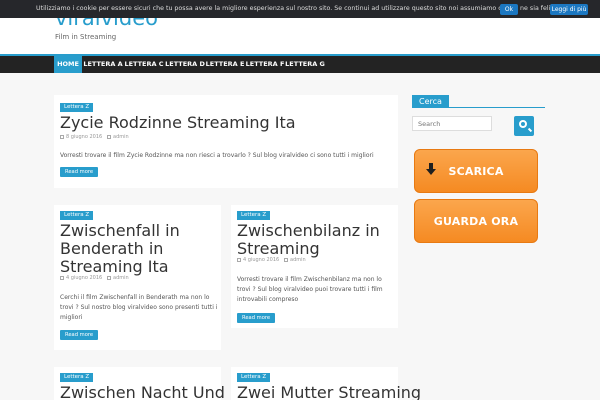 This screenshot has width=600, height=400. What do you see at coordinates (317, 240) in the screenshot?
I see `post-title: Zwischenbilanz in Streaming` at bounding box center [317, 240].